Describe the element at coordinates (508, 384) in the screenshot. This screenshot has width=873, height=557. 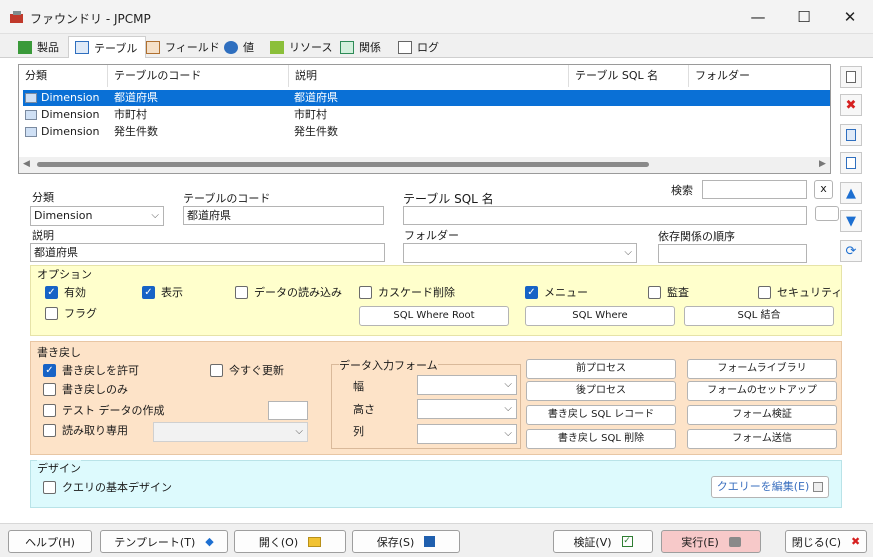
I see `chevron-down-icon: ⌵` at that location.